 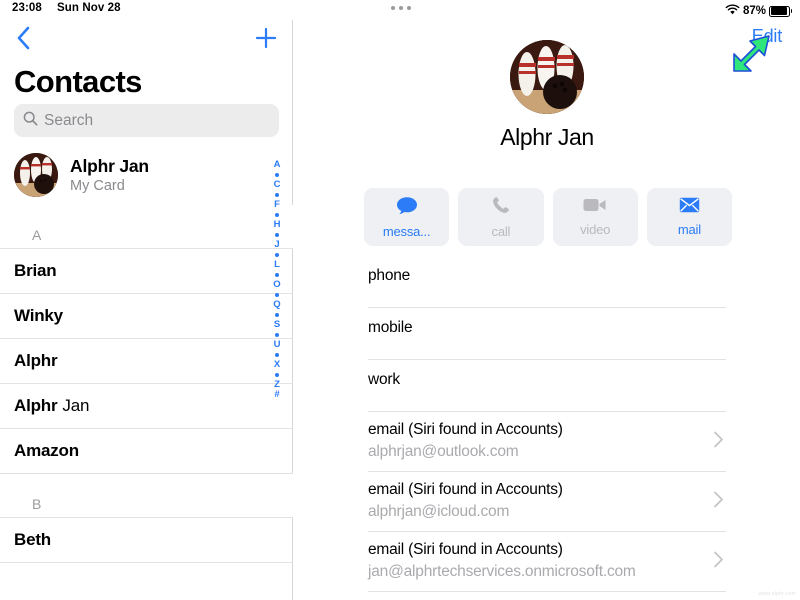 I want to click on contact-first-name: Jan, so click(x=76, y=405).